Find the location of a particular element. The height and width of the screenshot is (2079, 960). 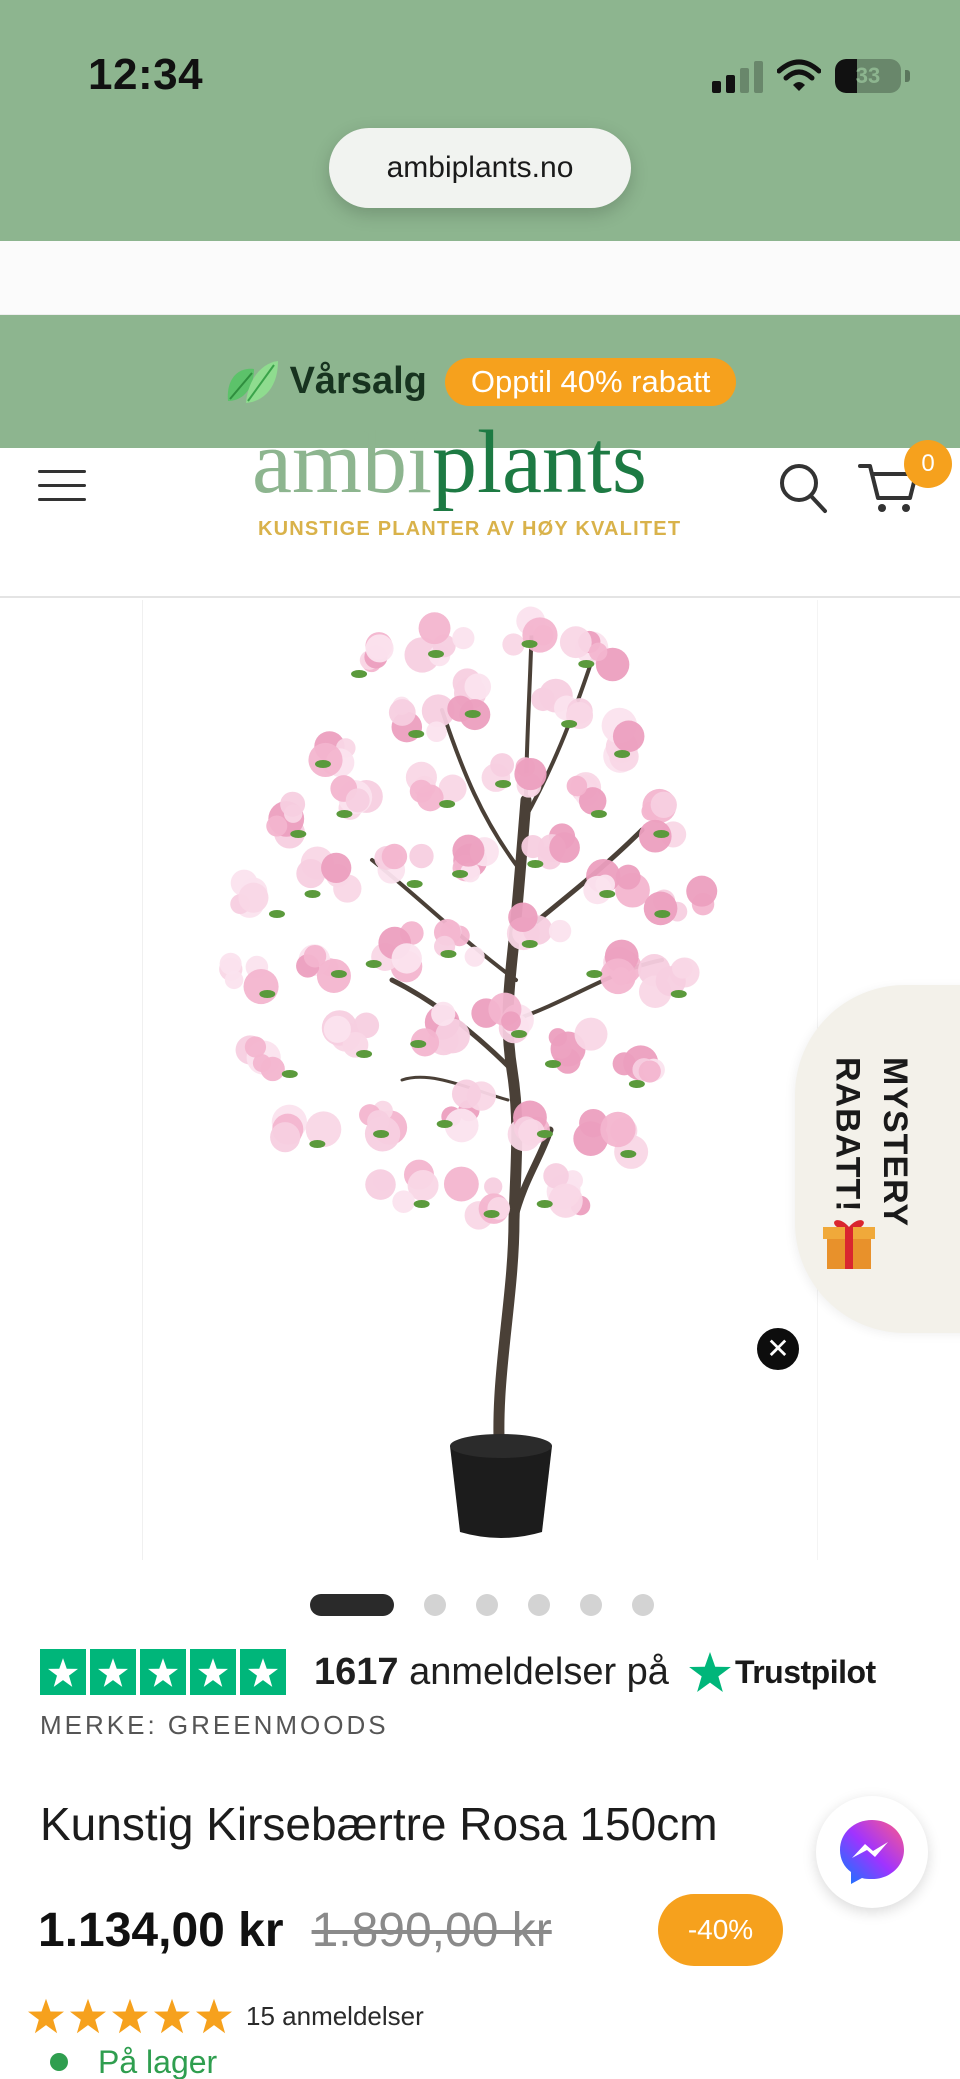

status-icons: 33 is located at coordinates (811, 76).